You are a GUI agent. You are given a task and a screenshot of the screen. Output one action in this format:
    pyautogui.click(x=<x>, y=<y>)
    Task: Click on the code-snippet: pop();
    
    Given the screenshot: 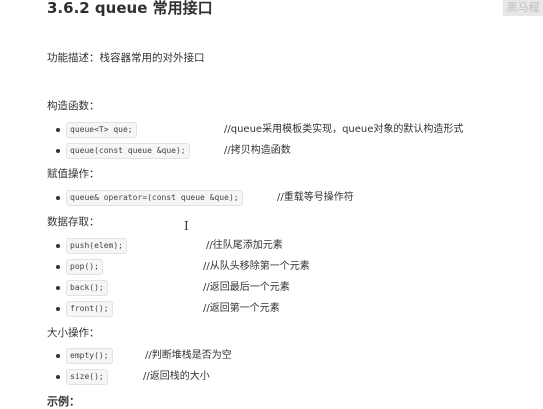 What is the action you would take?
    pyautogui.click(x=84, y=267)
    